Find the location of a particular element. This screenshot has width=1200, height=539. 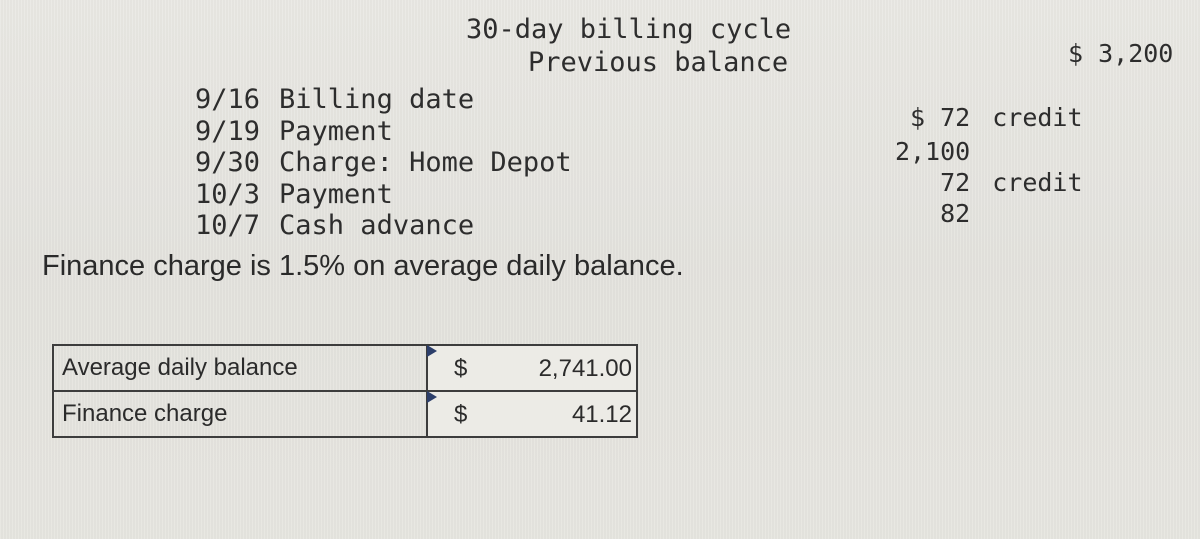

summary-value: 41.12 is located at coordinates (601, 414).